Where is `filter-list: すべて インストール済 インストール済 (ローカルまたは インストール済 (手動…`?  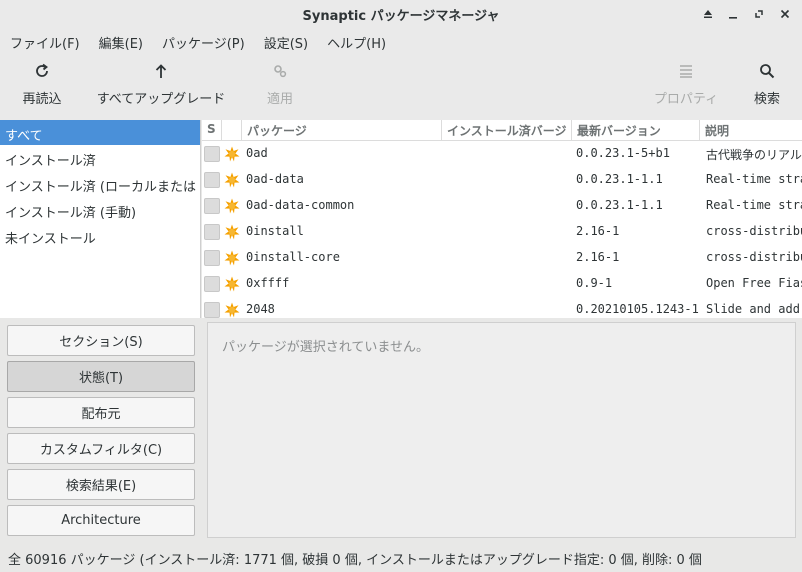 filter-list: すべて インストール済 インストール済 (ローカルまたは インストール済 (手動… is located at coordinates (100, 219).